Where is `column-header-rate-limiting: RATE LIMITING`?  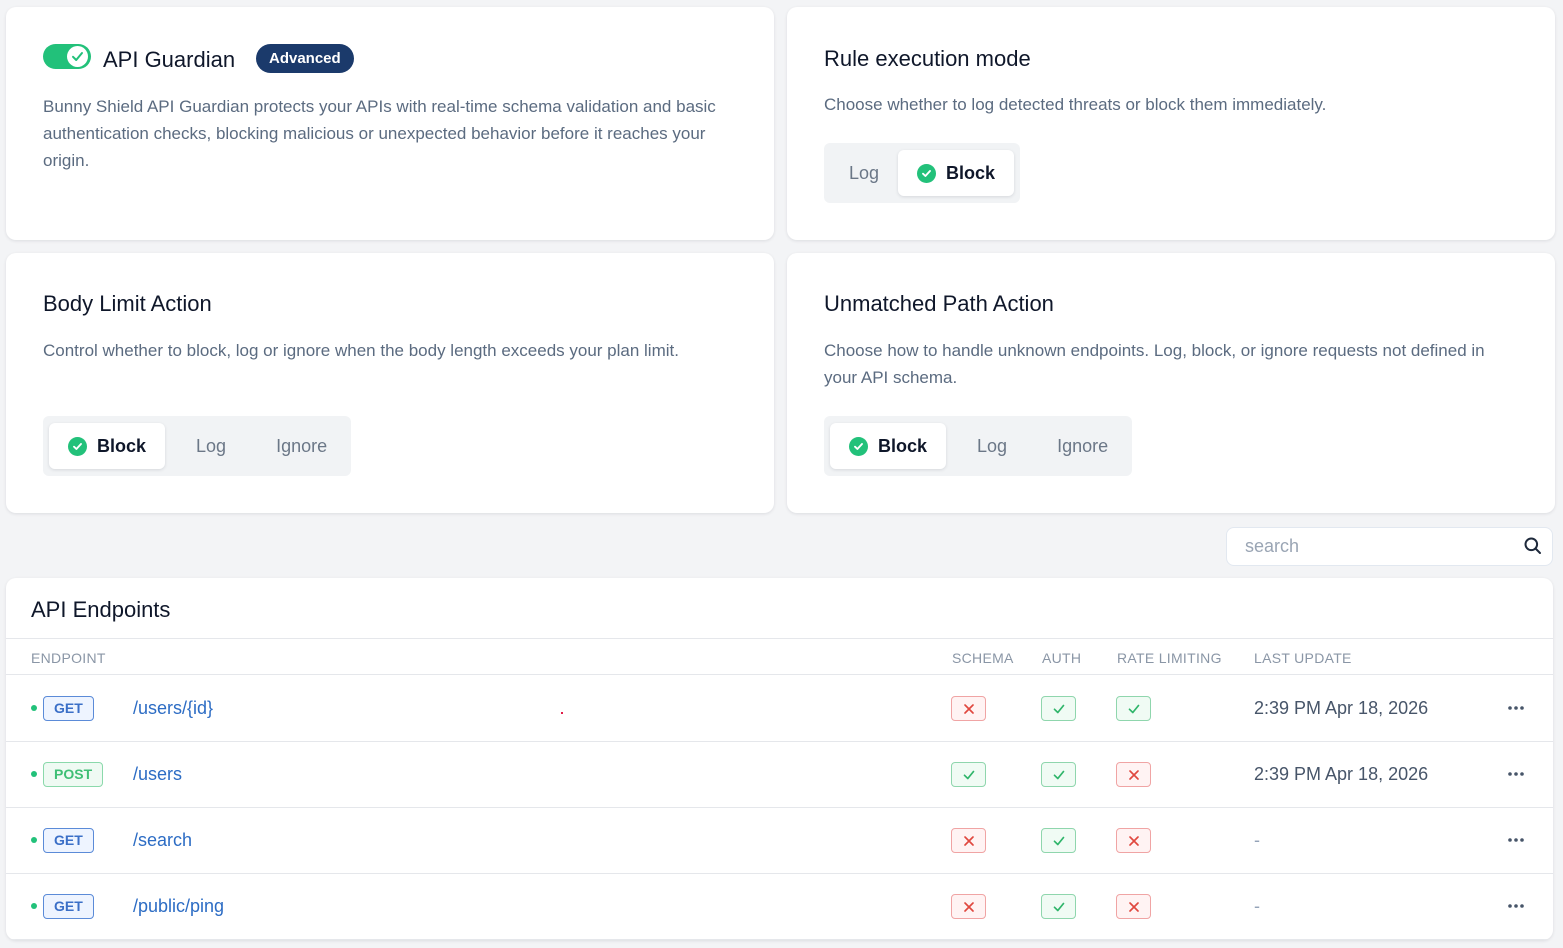 column-header-rate-limiting: RATE LIMITING is located at coordinates (1169, 658).